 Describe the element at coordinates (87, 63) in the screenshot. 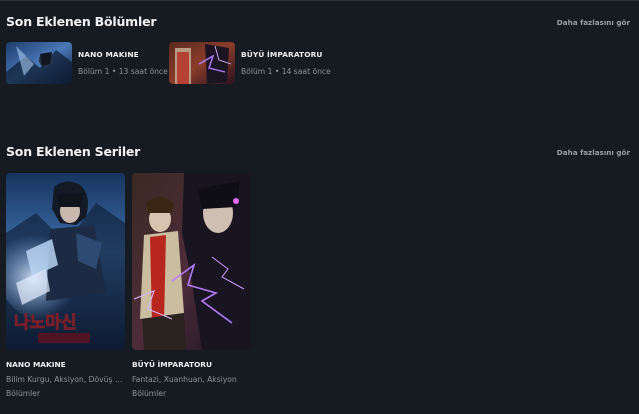

I see `episode-card-nano-makine: NANO MAKINE Bölüm 1 • 13 saat önce` at that location.